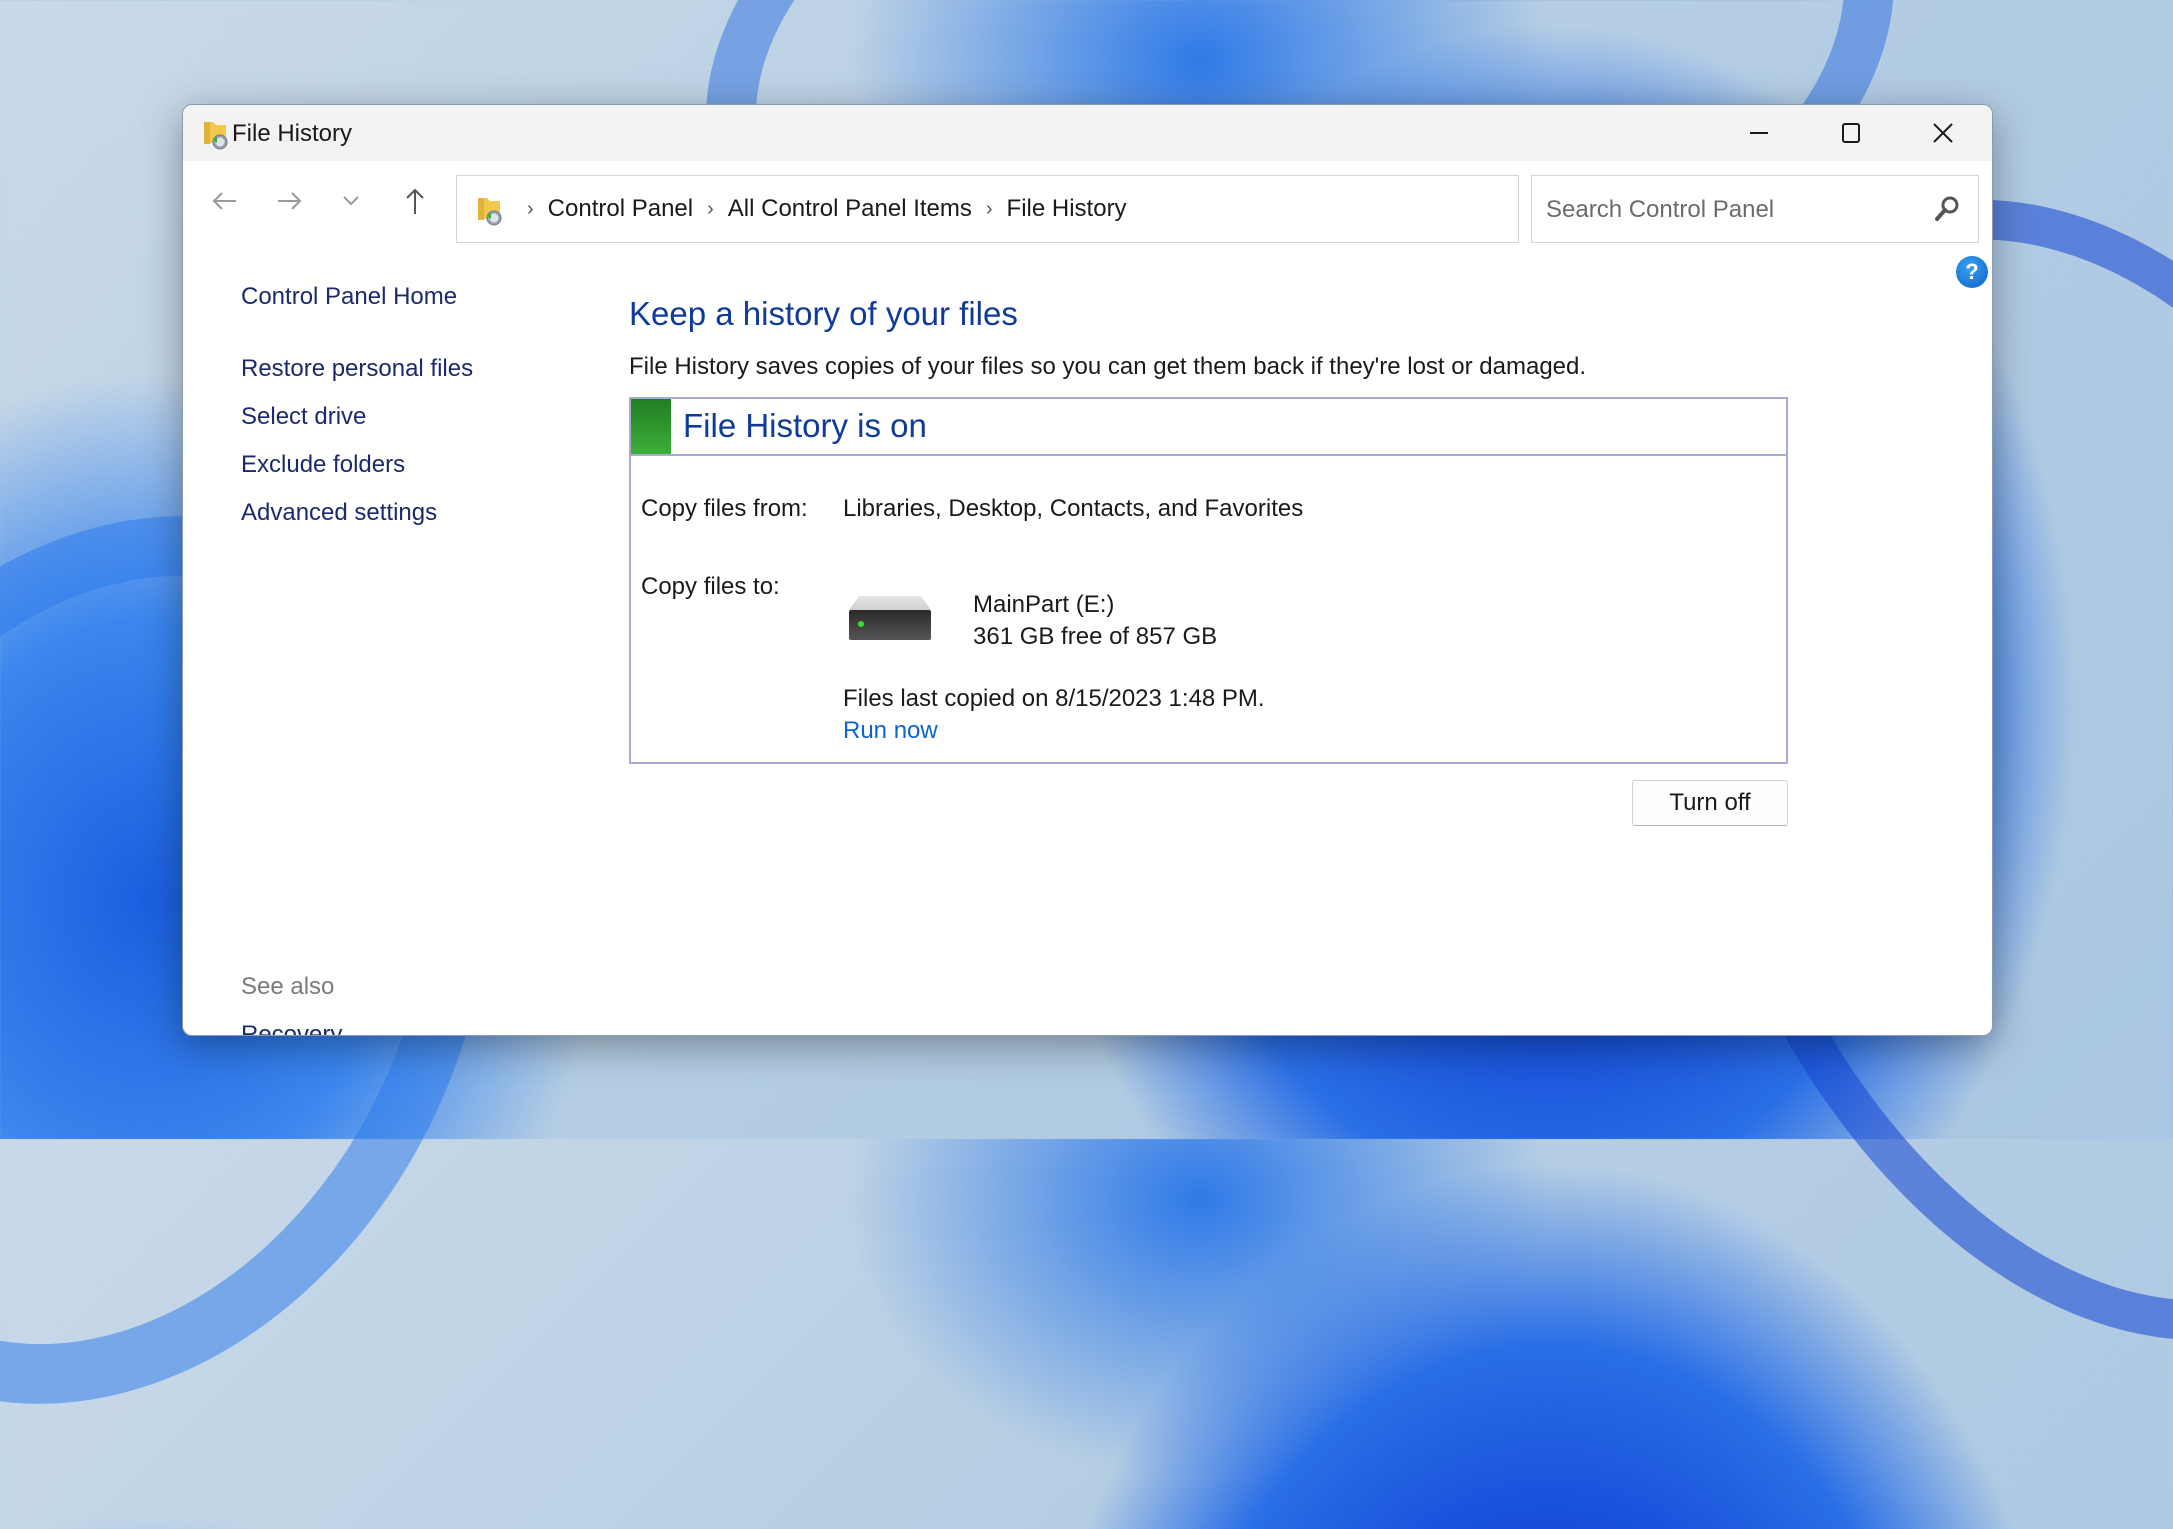 Image resolution: width=2173 pixels, height=1529 pixels. I want to click on maximize-icon, so click(1851, 133).